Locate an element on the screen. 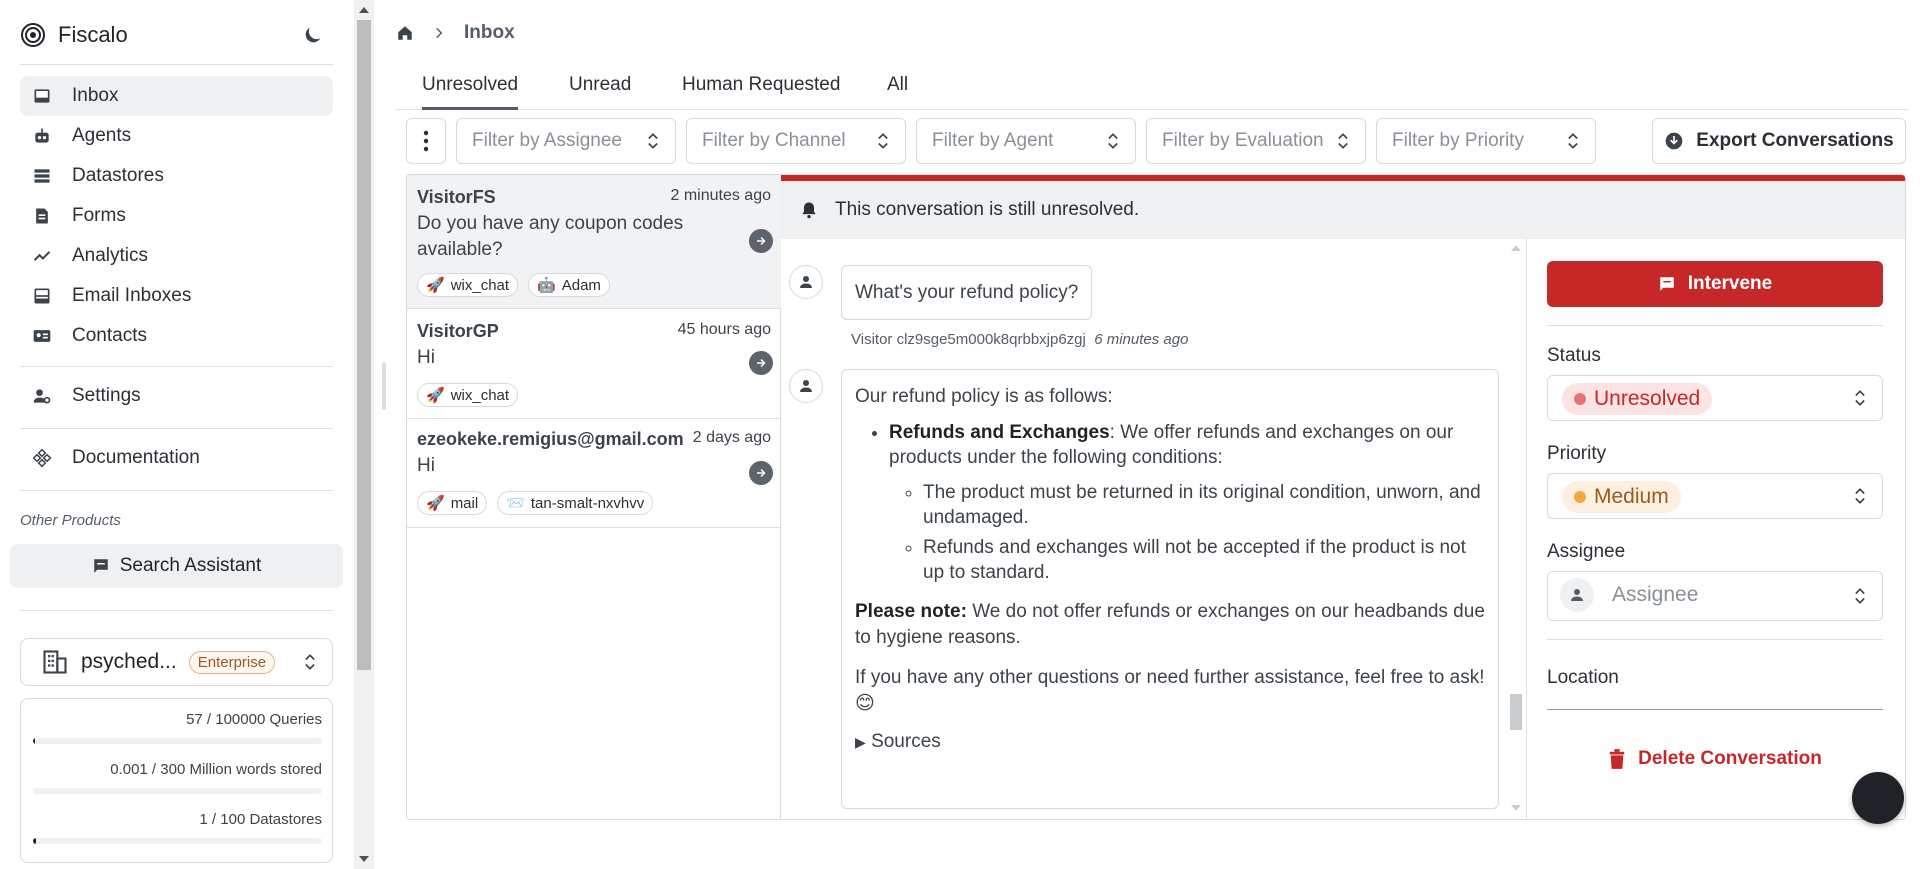 This screenshot has height=869, width=1920. usage-progress-bar is located at coordinates (177, 841).